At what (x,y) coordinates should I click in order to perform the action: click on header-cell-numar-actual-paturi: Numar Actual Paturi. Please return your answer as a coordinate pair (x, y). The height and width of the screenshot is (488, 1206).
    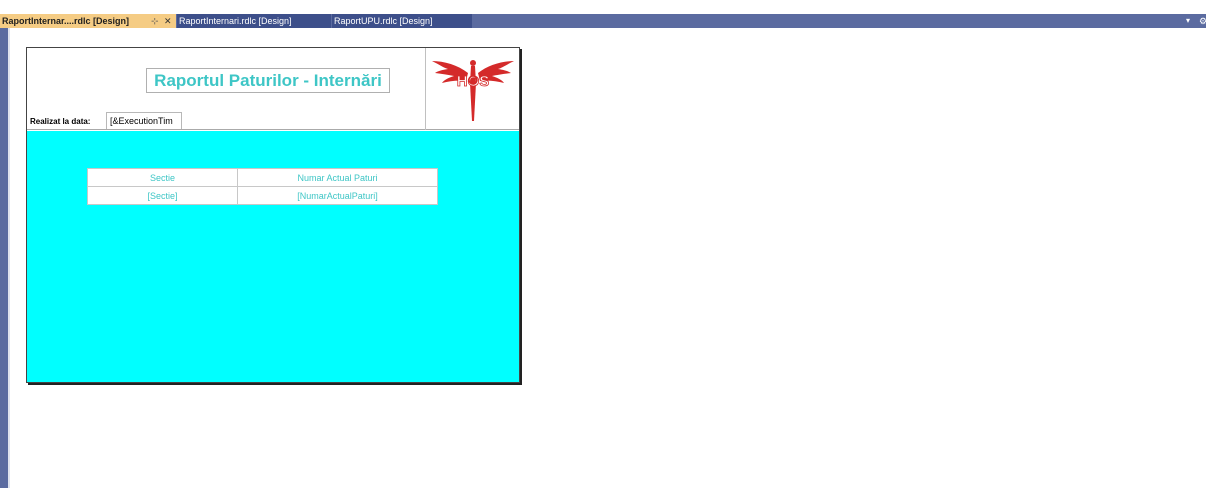
    Looking at the image, I should click on (337, 177).